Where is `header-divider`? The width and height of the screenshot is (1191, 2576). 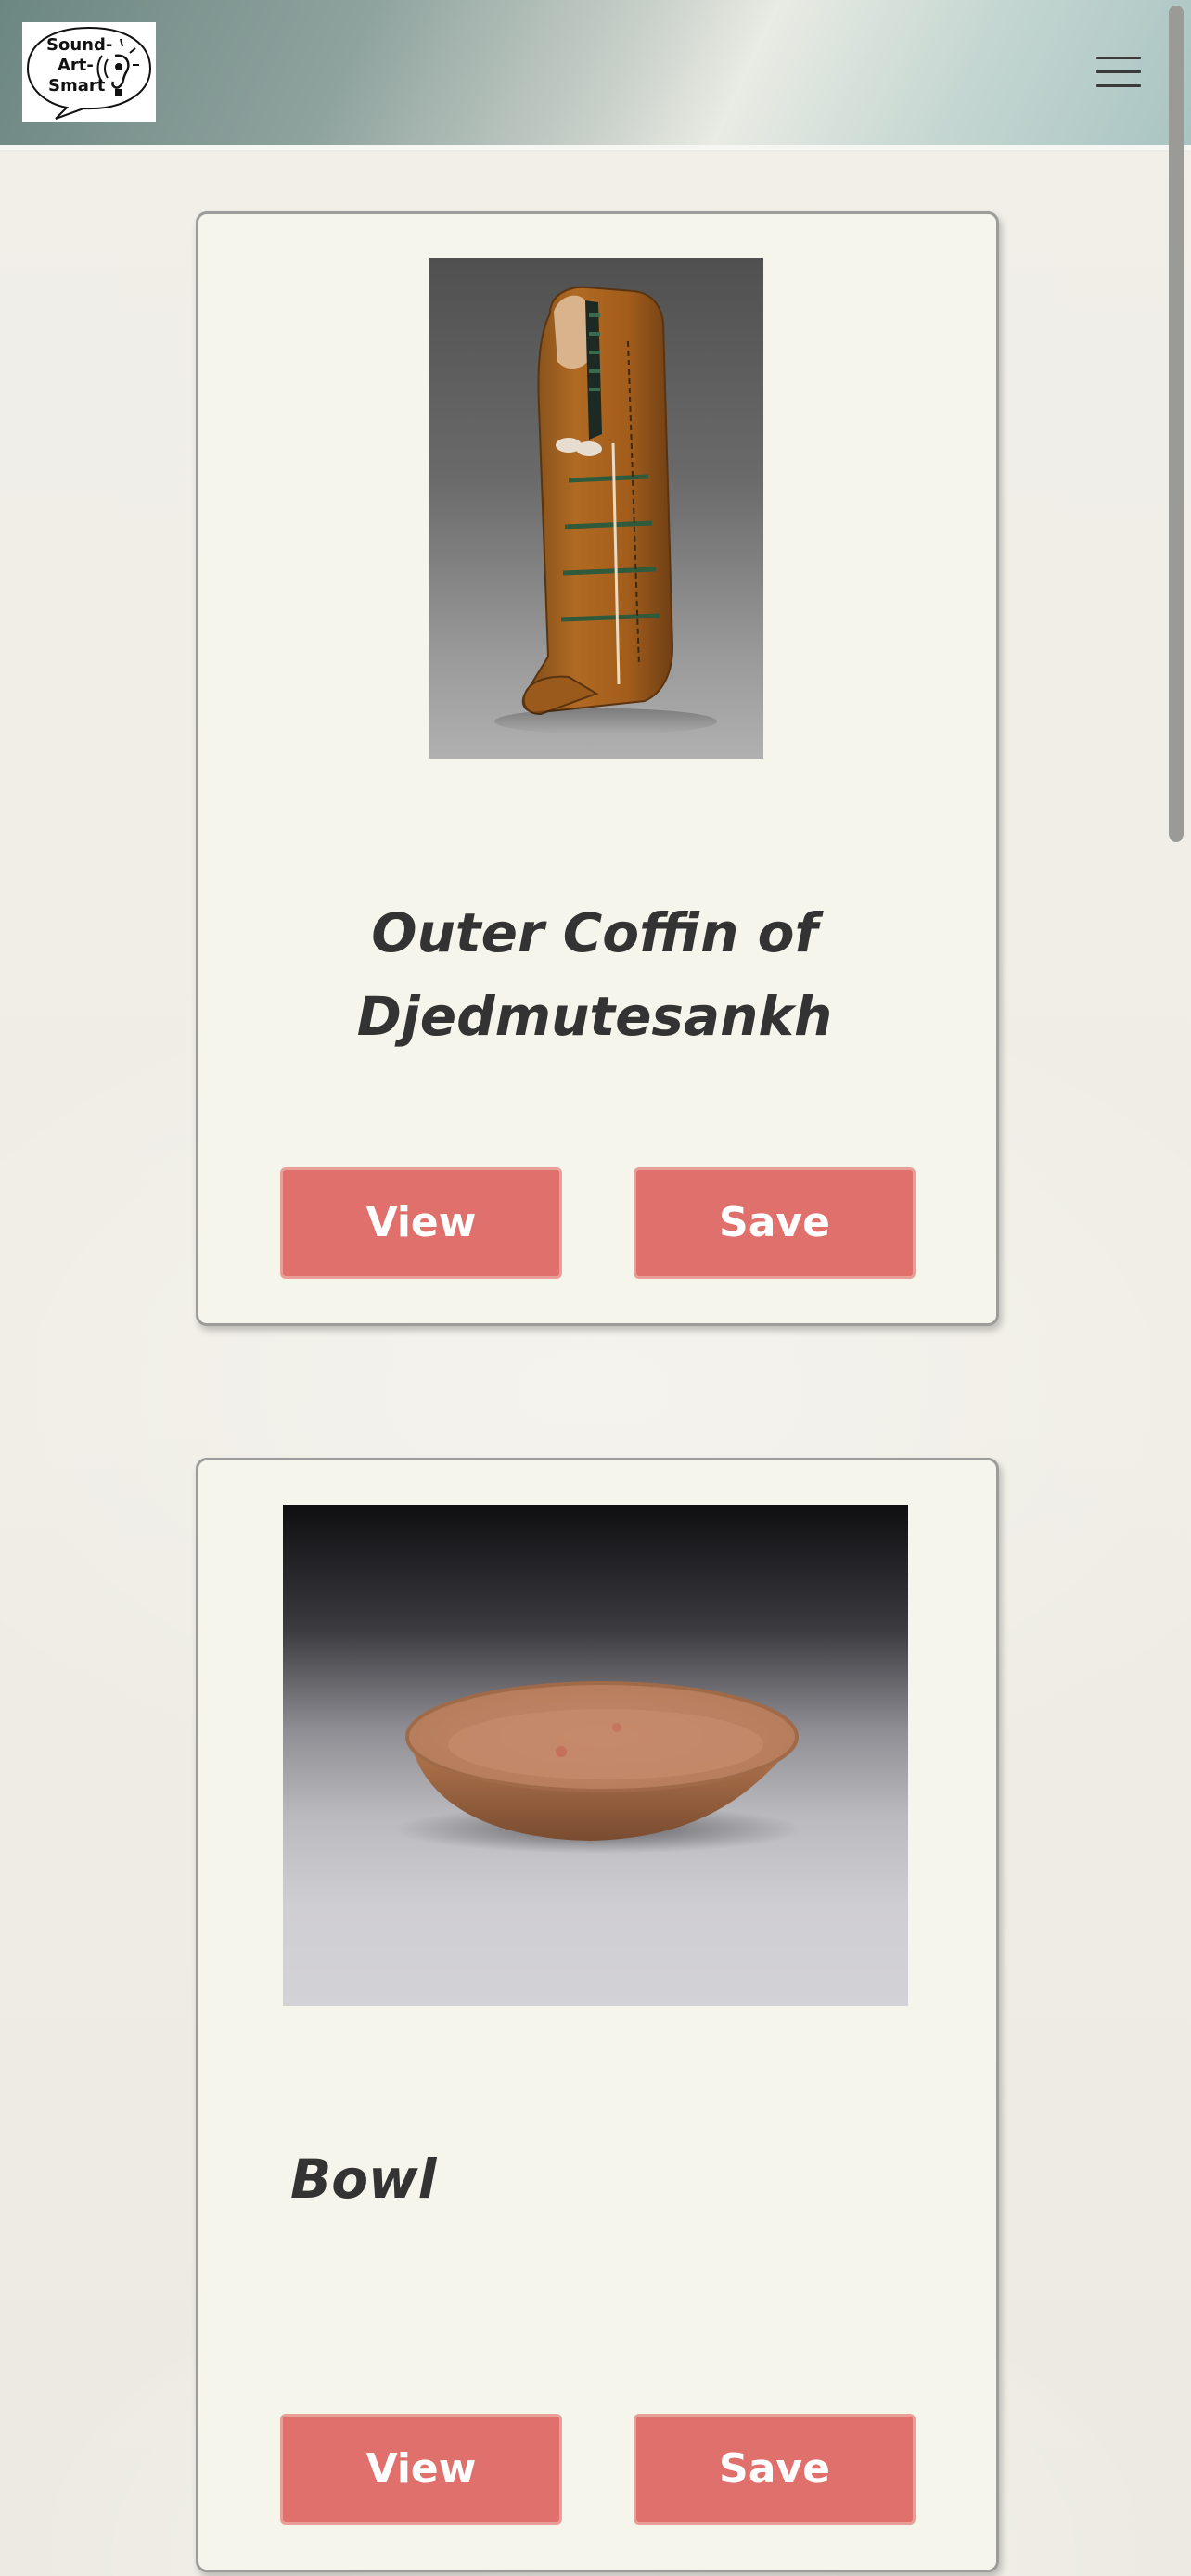
header-divider is located at coordinates (595, 147).